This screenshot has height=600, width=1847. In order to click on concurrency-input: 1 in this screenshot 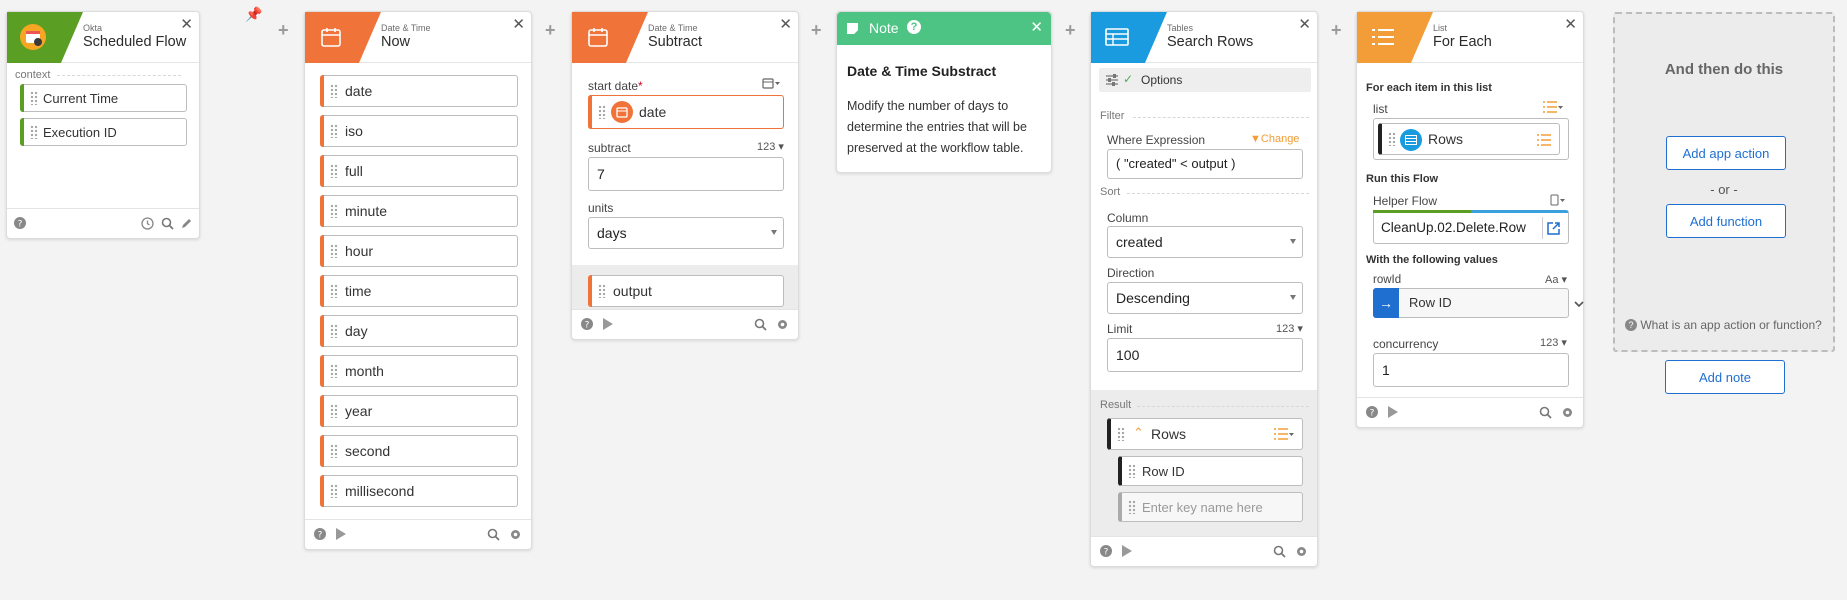, I will do `click(1471, 370)`.